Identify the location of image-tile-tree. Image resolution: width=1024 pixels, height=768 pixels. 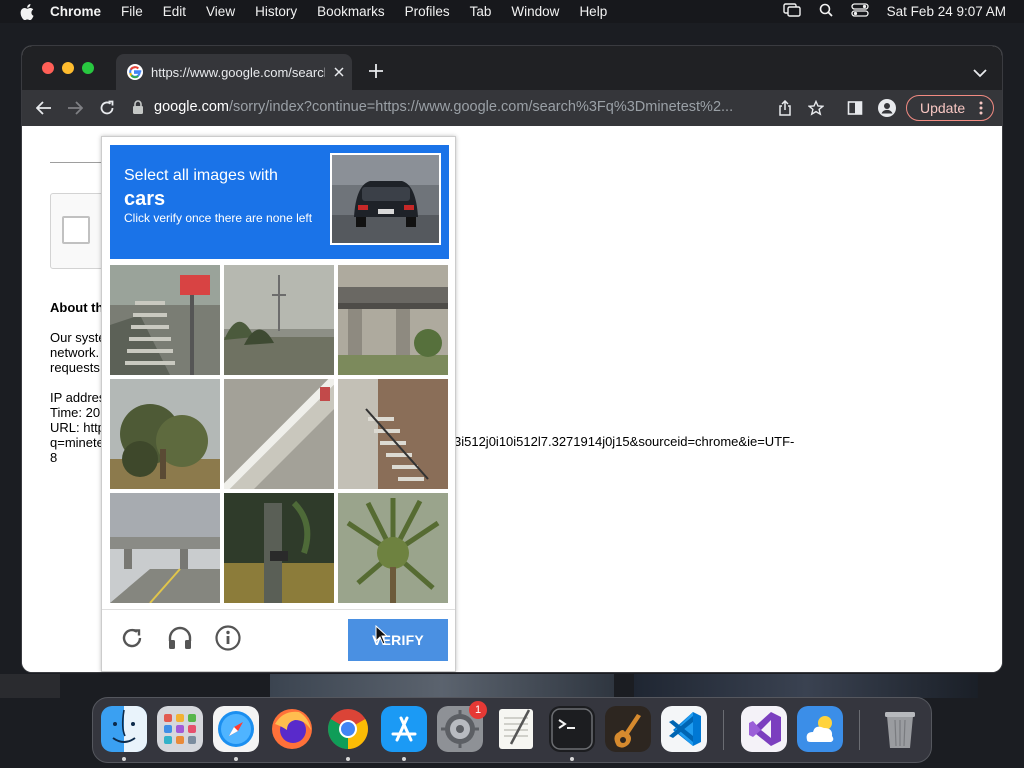
(165, 434).